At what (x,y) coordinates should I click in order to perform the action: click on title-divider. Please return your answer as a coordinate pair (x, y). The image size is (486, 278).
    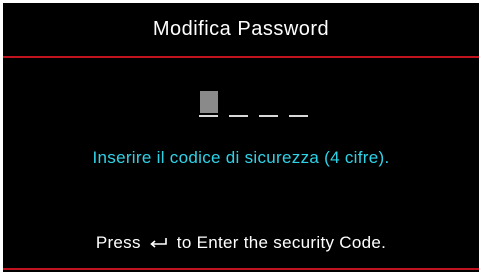
    Looking at the image, I should click on (241, 57).